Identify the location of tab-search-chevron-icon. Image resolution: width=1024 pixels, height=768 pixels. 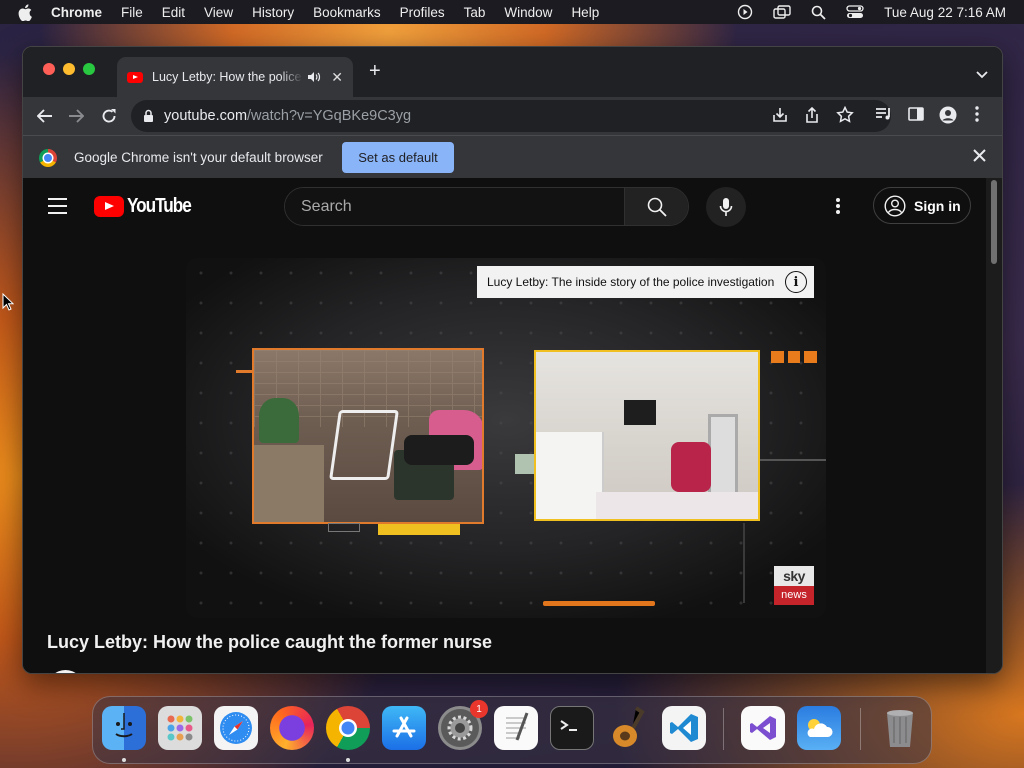
(982, 75).